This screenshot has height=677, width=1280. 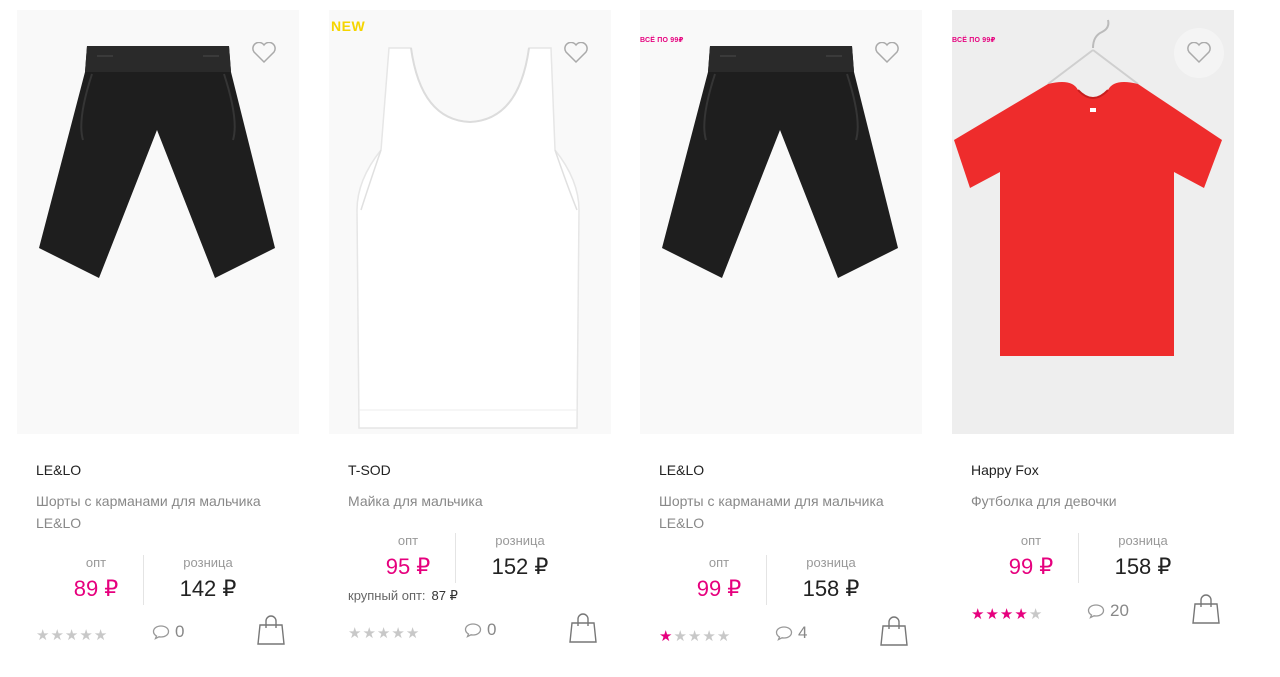 I want to click on reviews-link: 20, so click(x=1108, y=611).